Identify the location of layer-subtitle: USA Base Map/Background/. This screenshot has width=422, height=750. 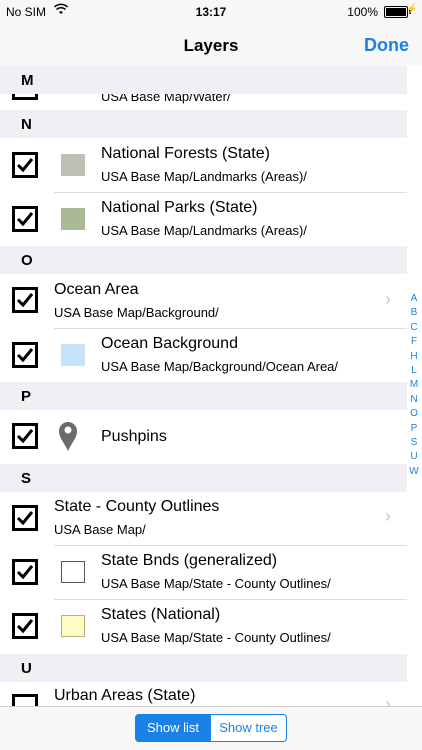
(136, 312).